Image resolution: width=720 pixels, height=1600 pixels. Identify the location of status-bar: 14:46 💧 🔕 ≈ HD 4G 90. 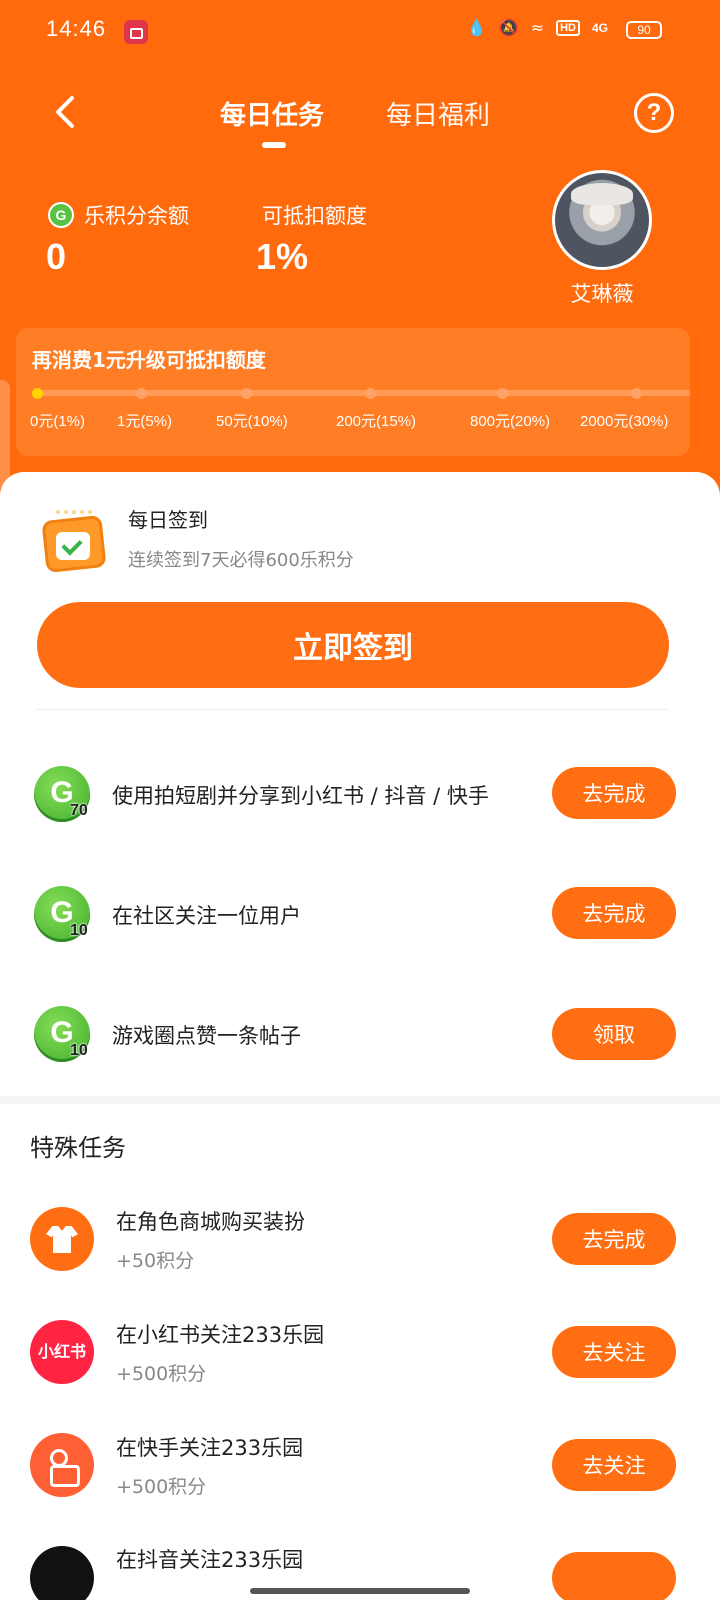
(360, 32).